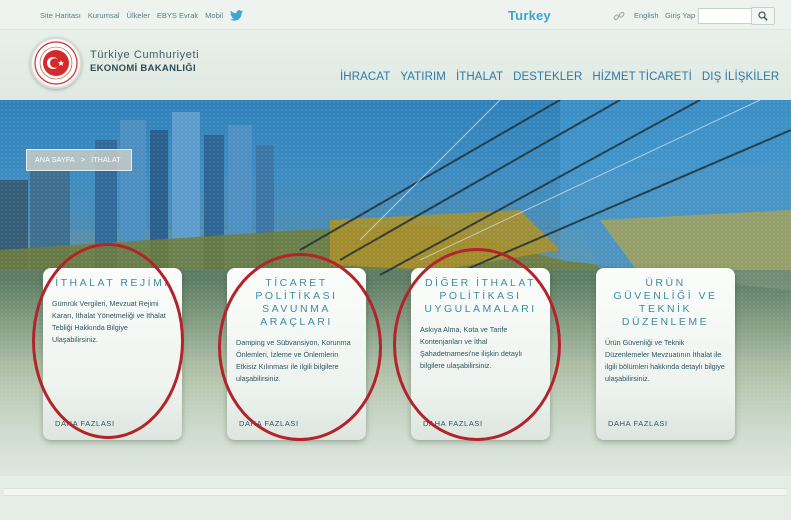 This screenshot has width=791, height=520. What do you see at coordinates (177, 15) in the screenshot?
I see `top-link-ebys: EBYS Evrak` at bounding box center [177, 15].